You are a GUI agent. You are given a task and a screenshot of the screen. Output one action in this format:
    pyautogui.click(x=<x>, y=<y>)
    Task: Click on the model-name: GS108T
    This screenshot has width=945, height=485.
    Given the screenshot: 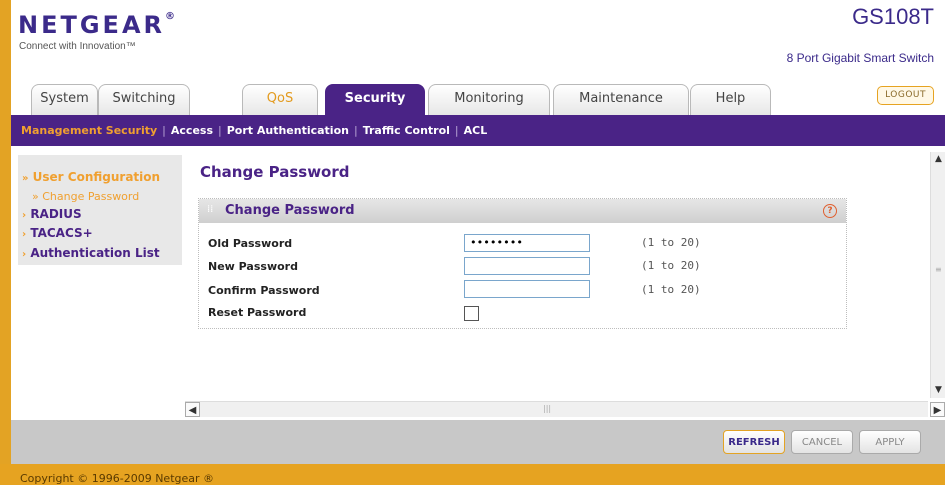 What is the action you would take?
    pyautogui.click(x=893, y=16)
    